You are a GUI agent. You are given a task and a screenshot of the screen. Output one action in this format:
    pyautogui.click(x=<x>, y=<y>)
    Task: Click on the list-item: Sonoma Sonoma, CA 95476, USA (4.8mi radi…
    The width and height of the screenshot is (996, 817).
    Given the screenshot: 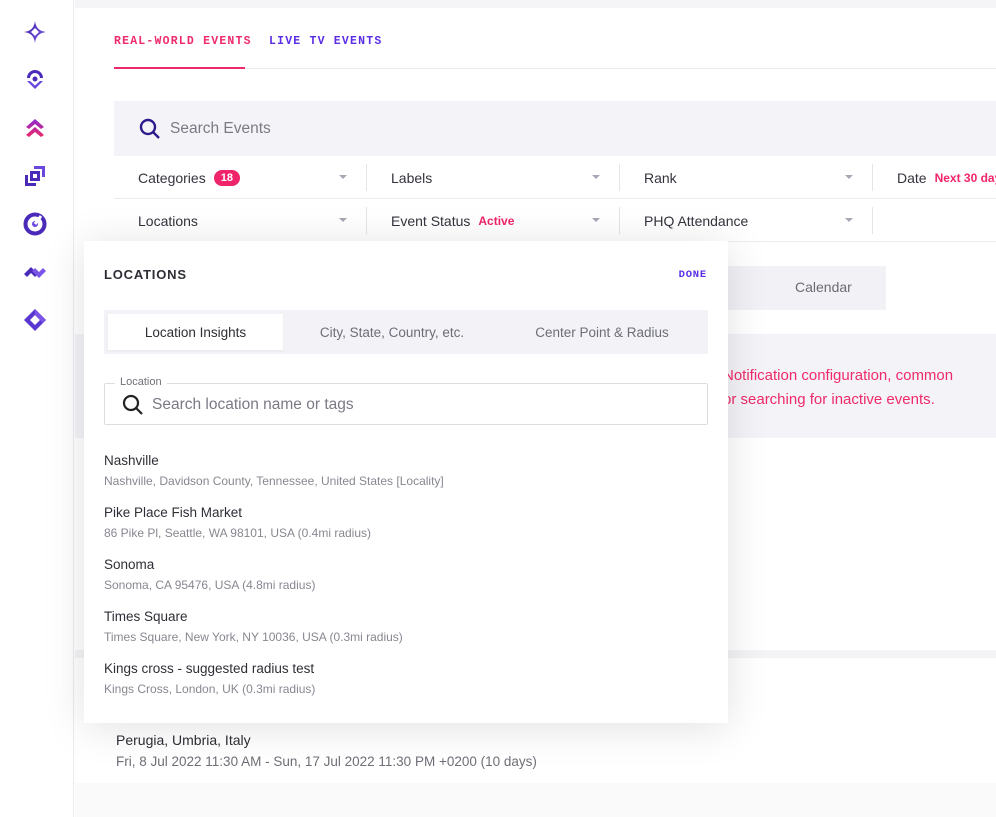 What is the action you would take?
    pyautogui.click(x=406, y=582)
    